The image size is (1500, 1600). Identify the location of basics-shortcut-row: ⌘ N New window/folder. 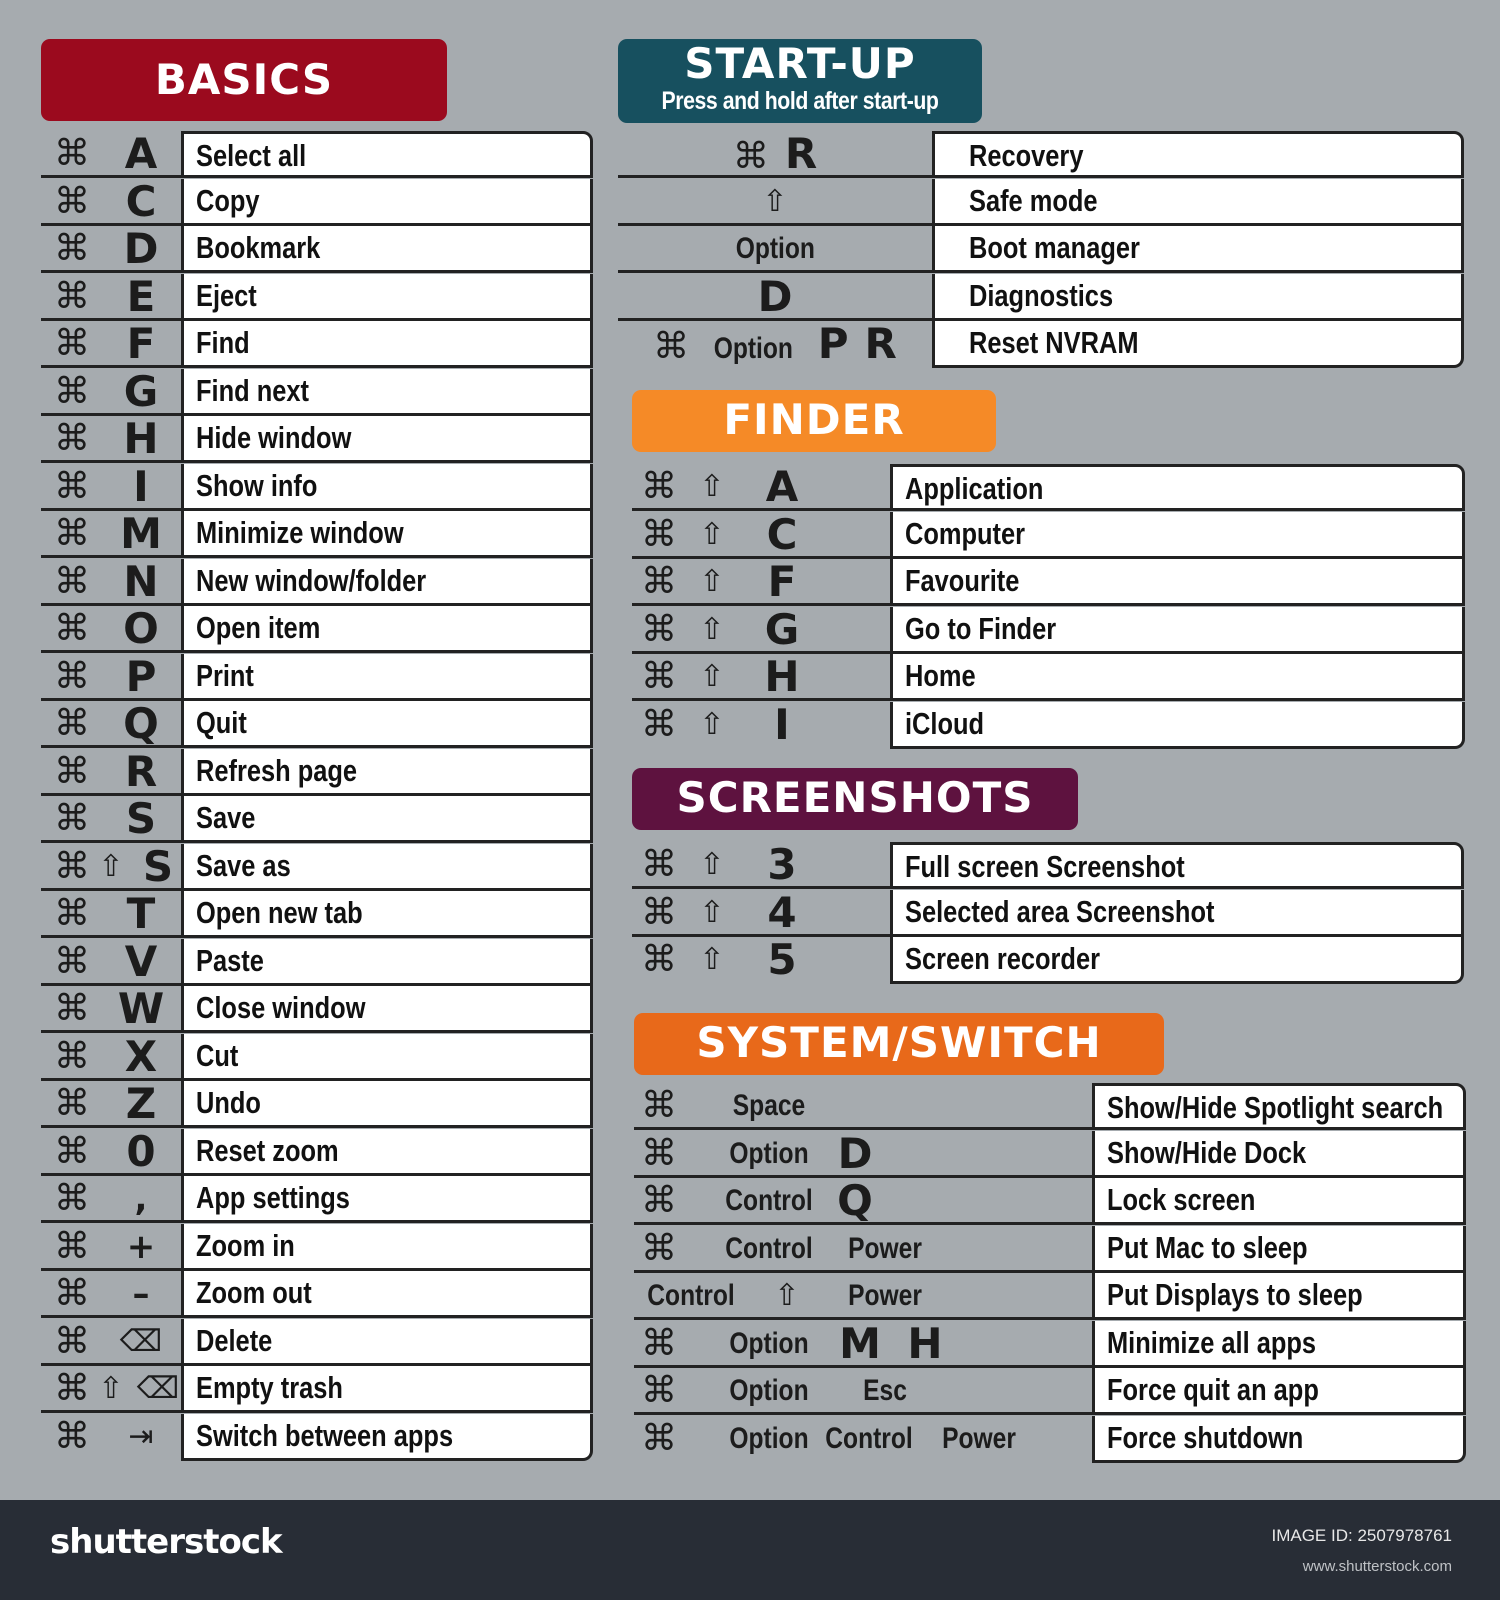
(317, 582).